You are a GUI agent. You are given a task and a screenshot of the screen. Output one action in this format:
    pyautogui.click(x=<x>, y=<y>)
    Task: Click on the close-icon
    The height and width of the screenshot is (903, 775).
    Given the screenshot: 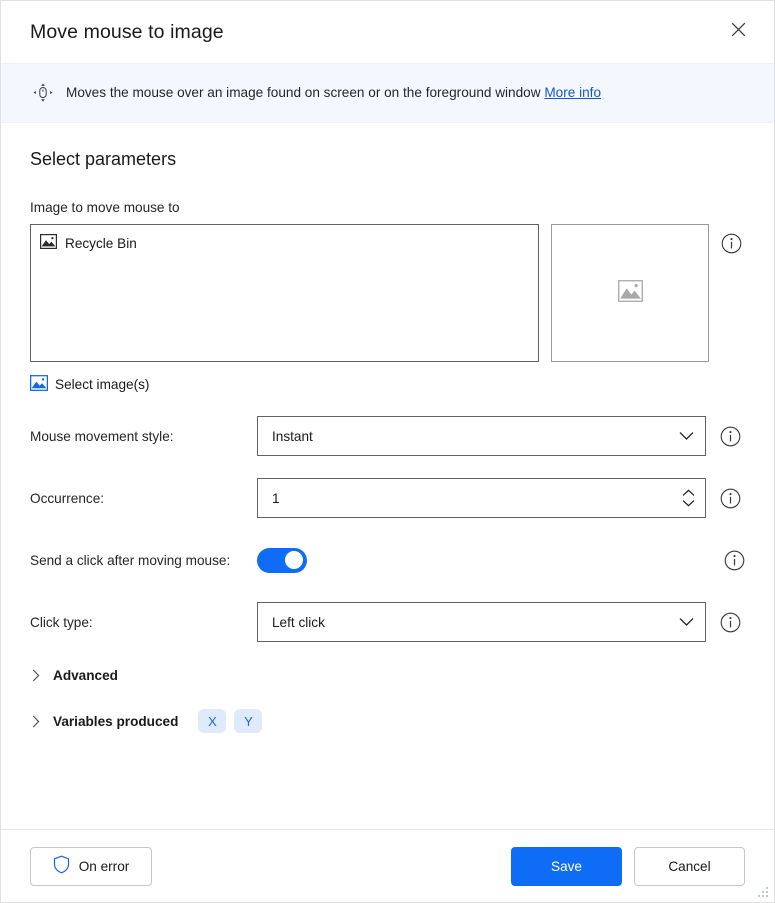 What is the action you would take?
    pyautogui.click(x=738, y=32)
    